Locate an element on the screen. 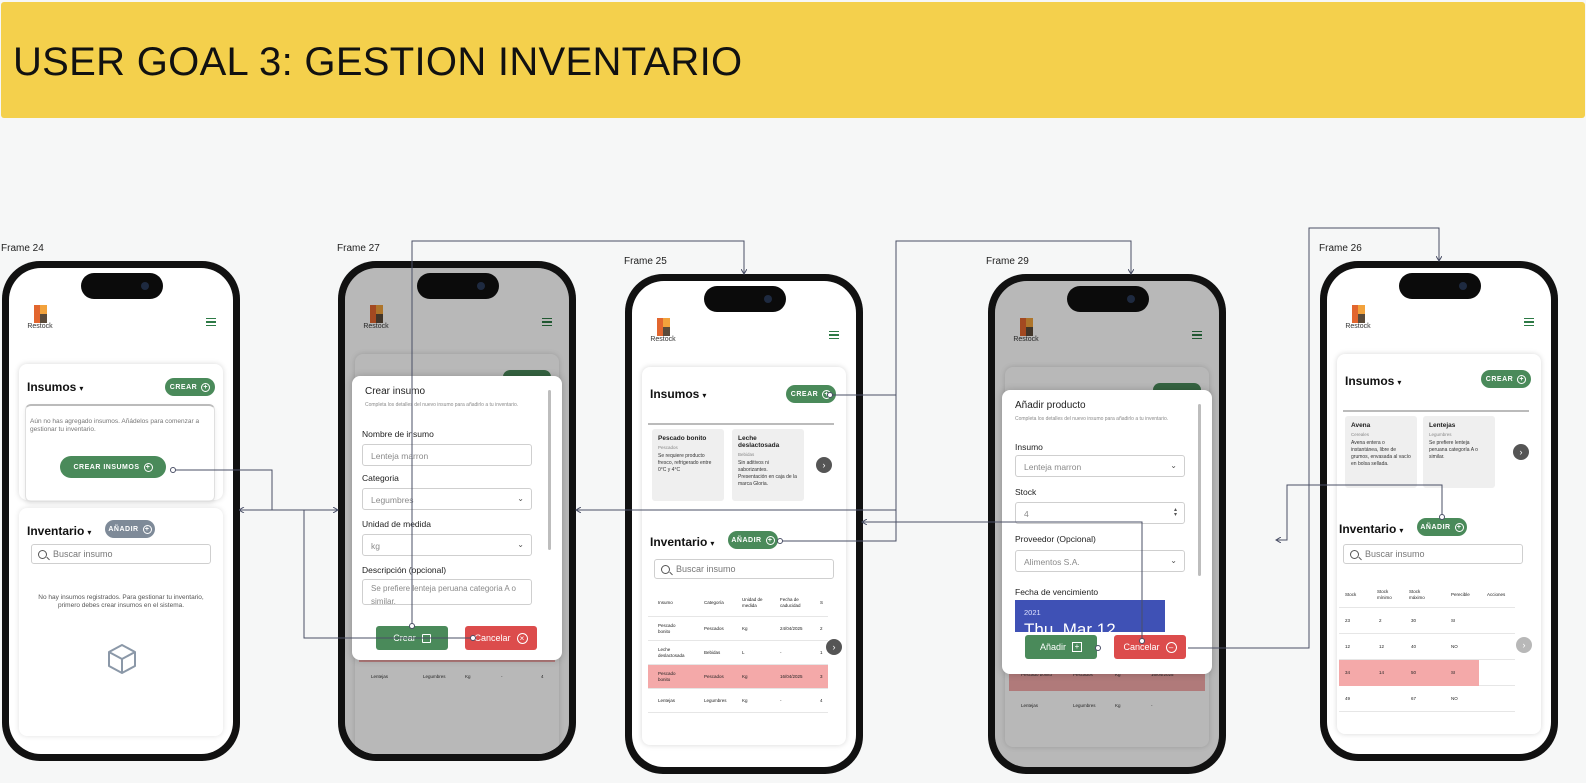 This screenshot has width=1586, height=783. insumo-select: Lenteja marron ⌄ is located at coordinates (1100, 466).